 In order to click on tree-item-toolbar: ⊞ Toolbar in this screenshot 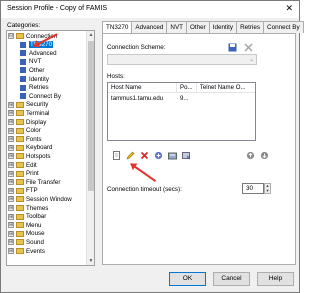, I will do `click(27, 217)`.